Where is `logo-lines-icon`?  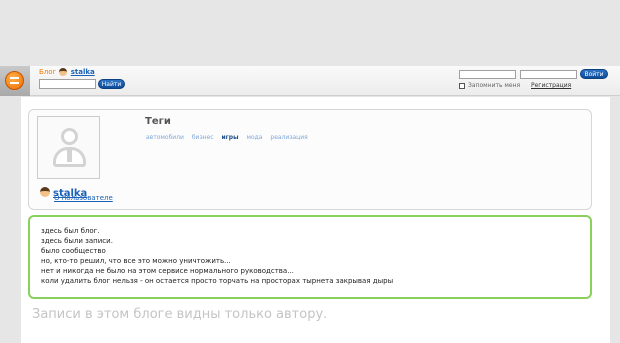
logo-lines-icon is located at coordinates (14, 80).